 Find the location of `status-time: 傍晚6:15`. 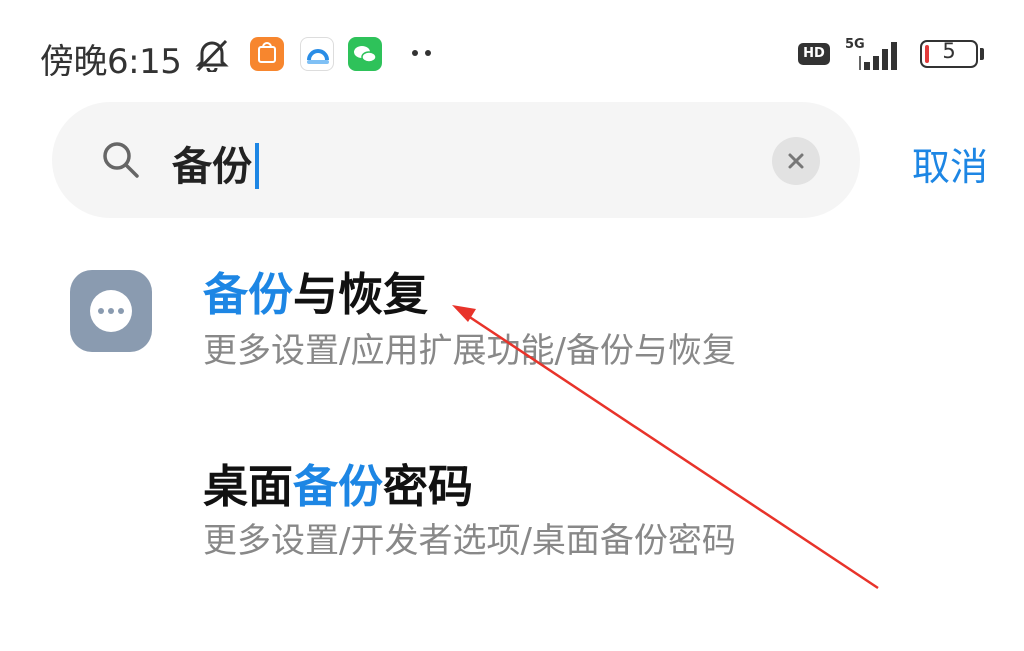

status-time: 傍晚6:15 is located at coordinates (111, 62).